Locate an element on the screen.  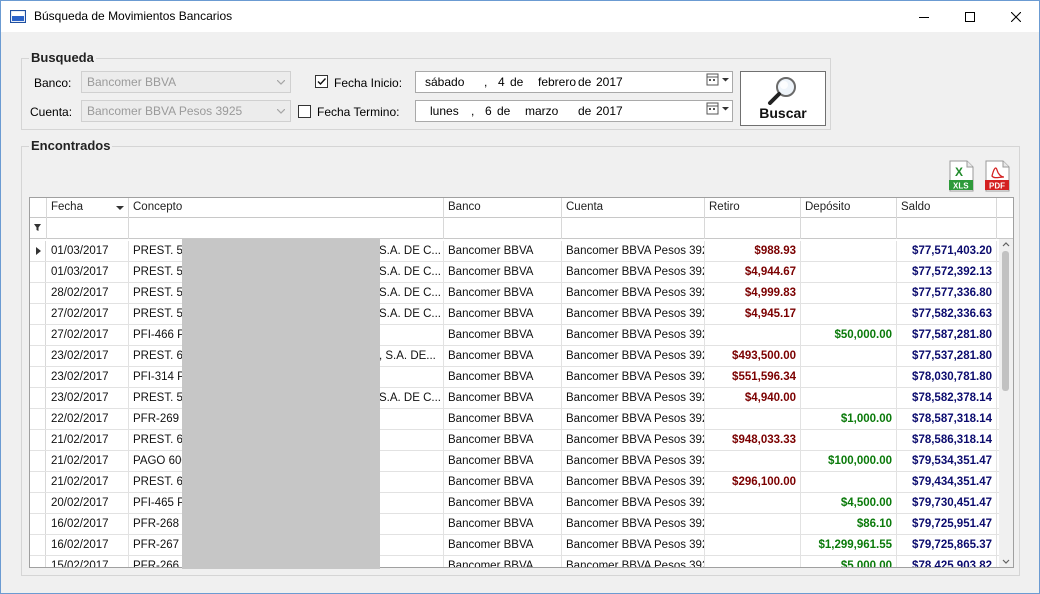
cell-deposito: $86.10 is located at coordinates (849, 524).